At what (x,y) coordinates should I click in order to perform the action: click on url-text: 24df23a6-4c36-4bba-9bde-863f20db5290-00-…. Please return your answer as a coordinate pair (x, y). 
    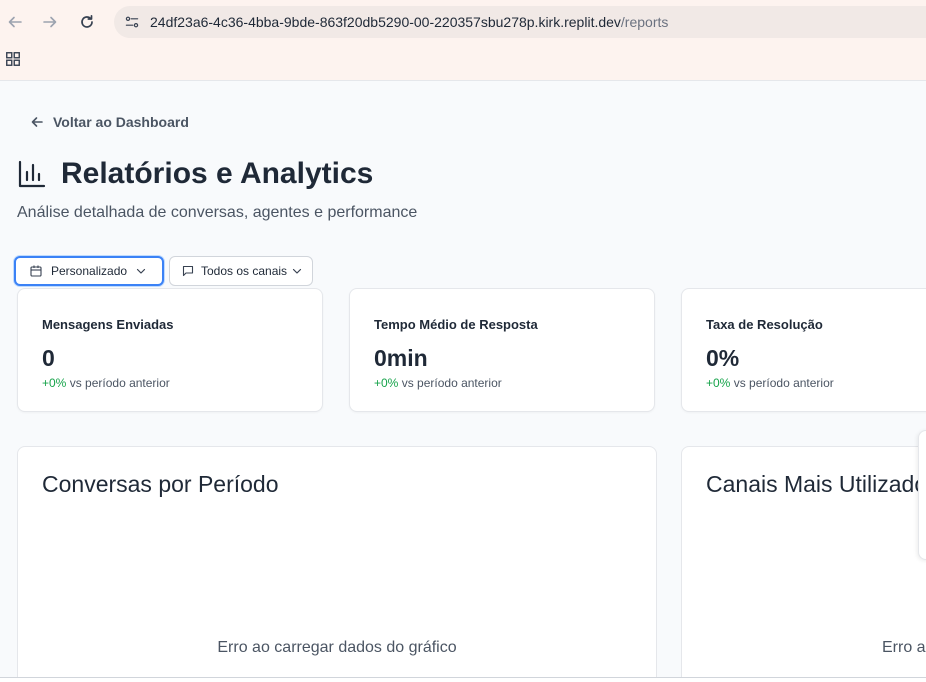
    Looking at the image, I should click on (409, 22).